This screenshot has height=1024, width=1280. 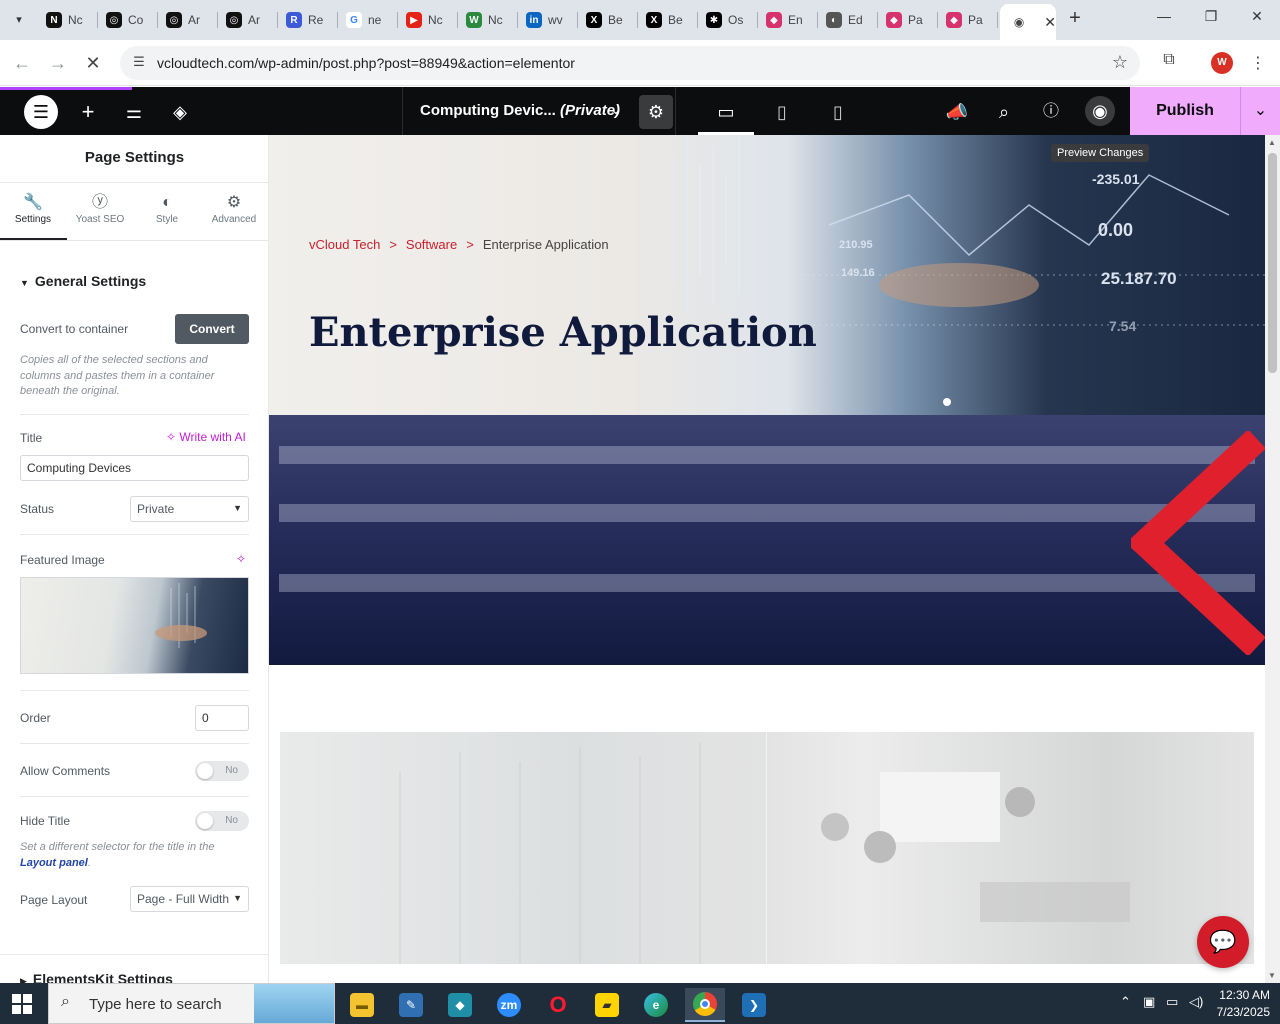 What do you see at coordinates (1258, 63) in the screenshot?
I see `browser-menu-icon: ⋮` at bounding box center [1258, 63].